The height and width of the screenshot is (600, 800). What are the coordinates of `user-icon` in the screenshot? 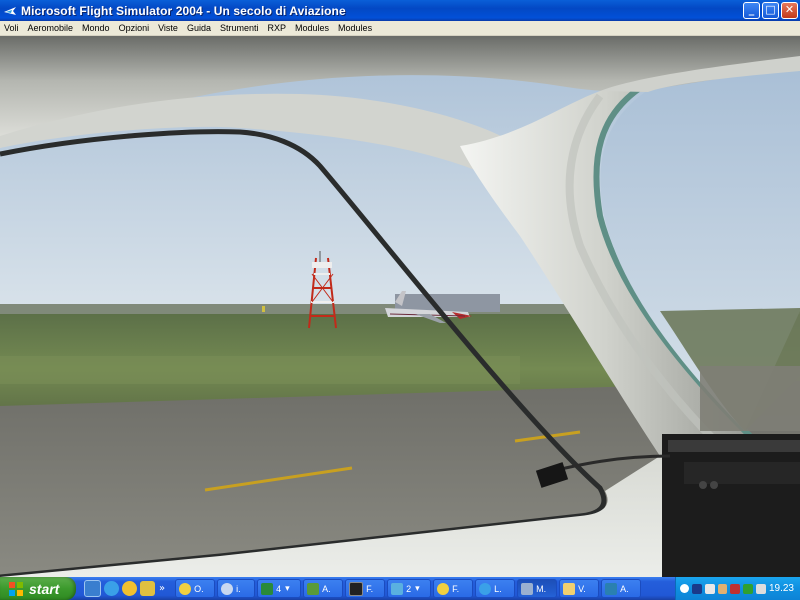 It's located at (722, 588).